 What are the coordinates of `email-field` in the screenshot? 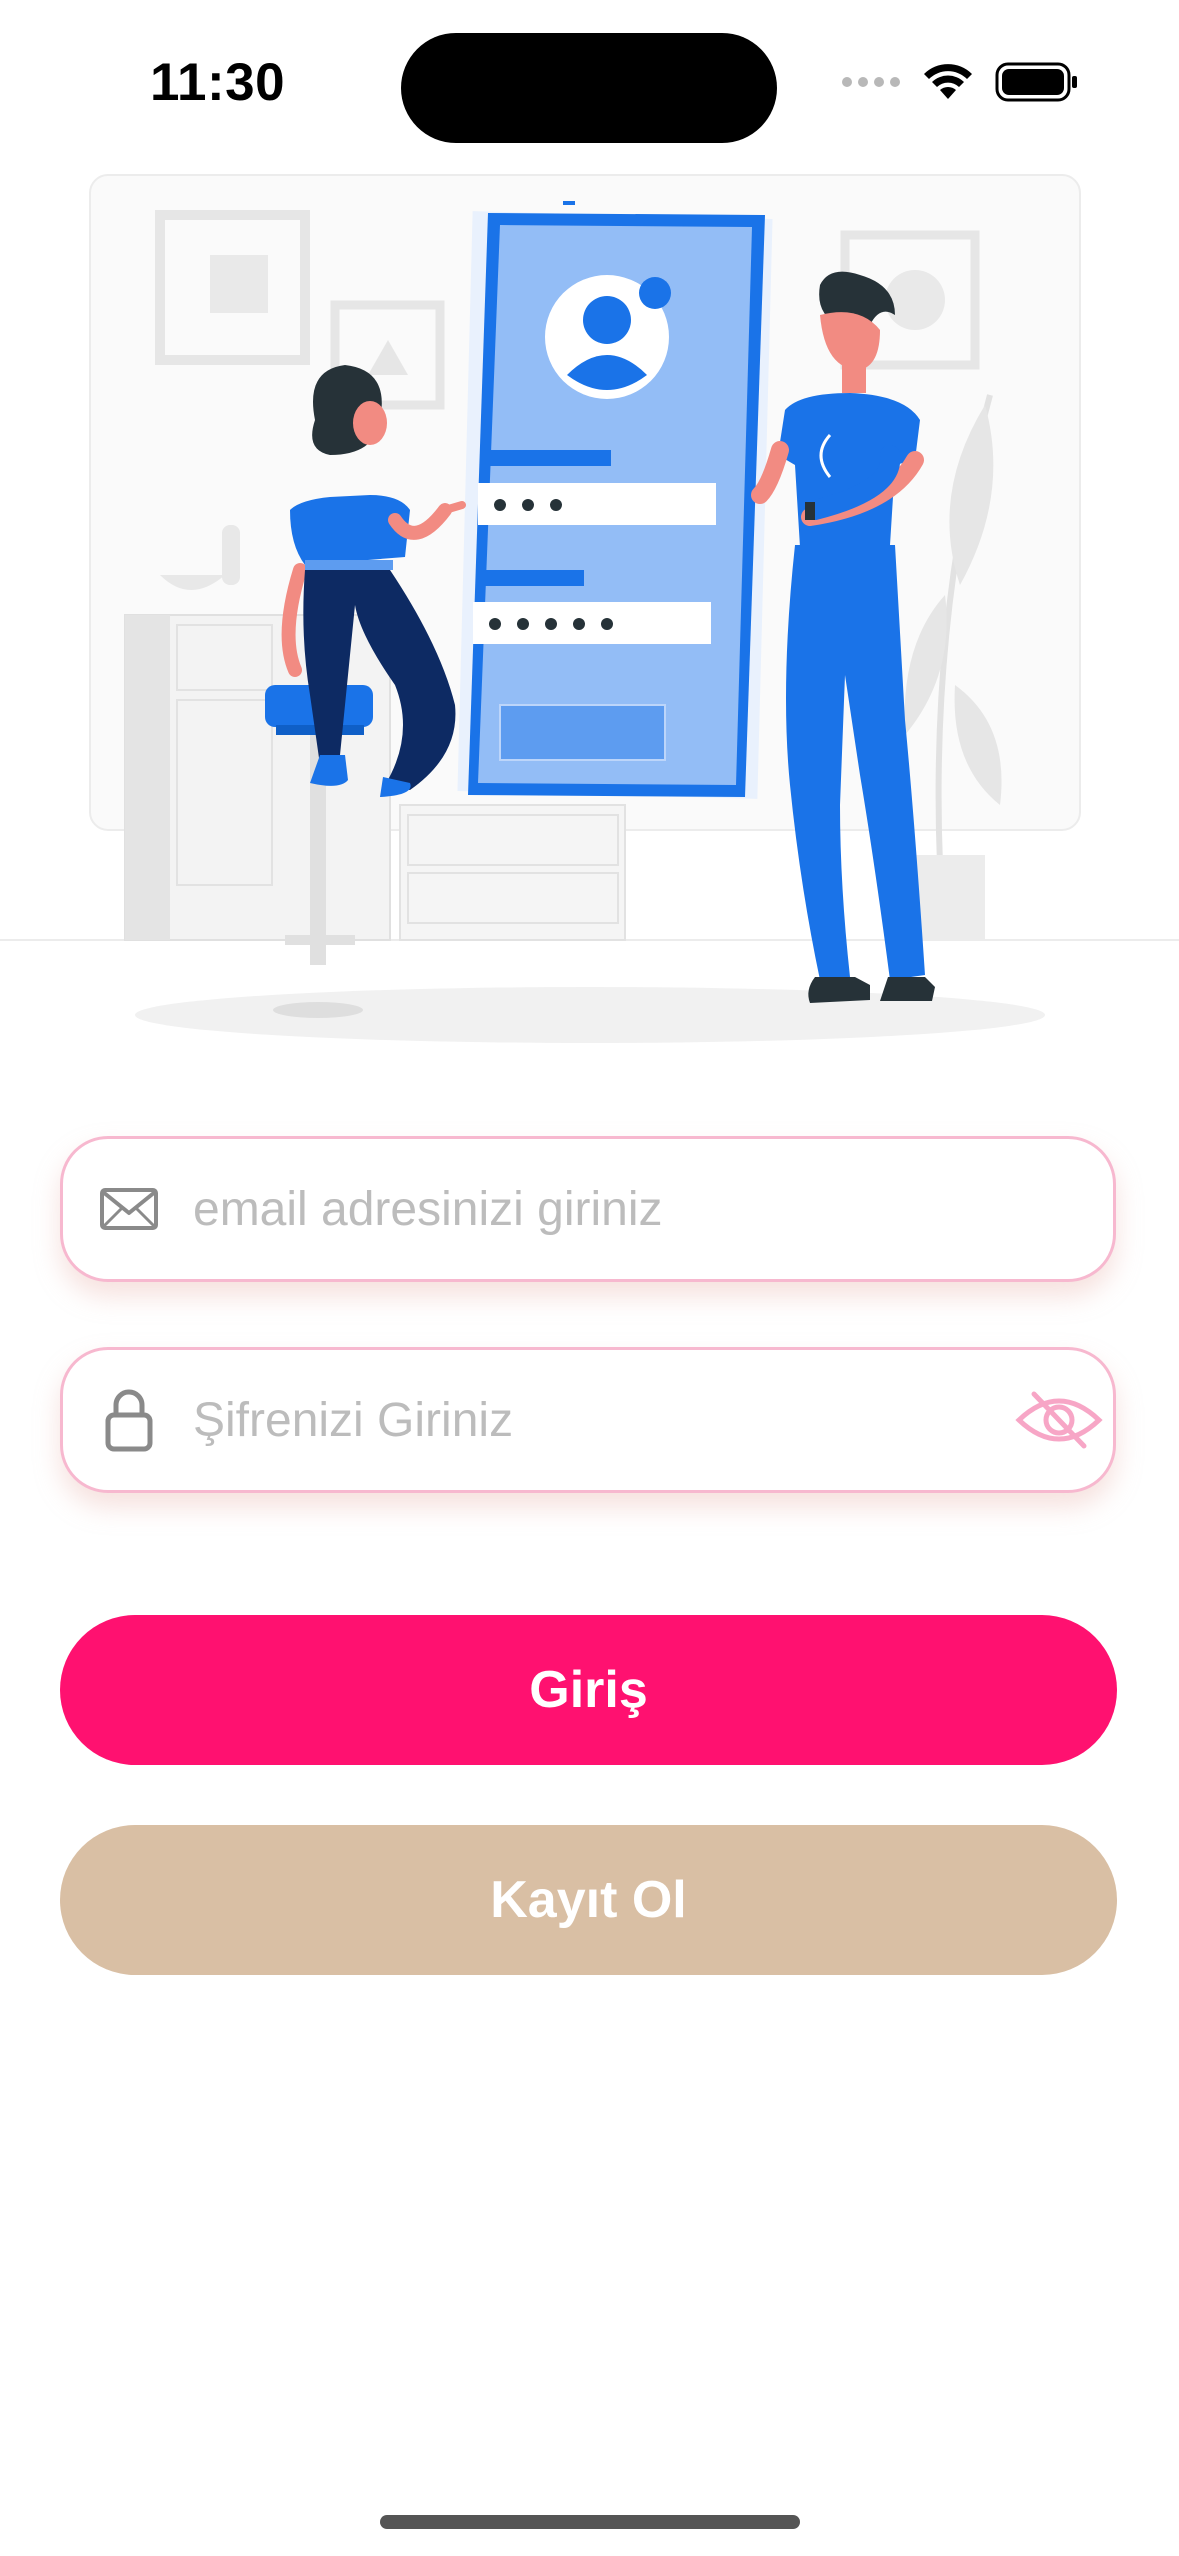 It's located at (588, 1209).